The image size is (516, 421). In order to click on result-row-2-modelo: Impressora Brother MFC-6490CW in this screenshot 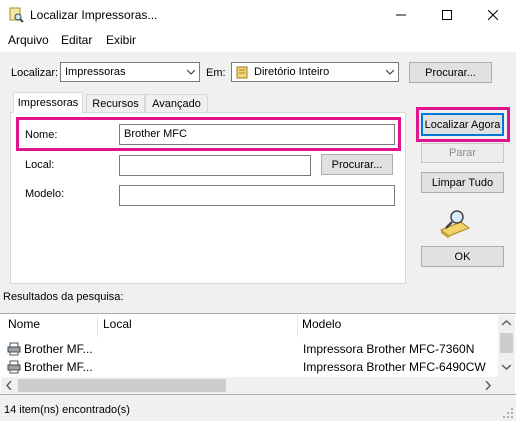, I will do `click(394, 367)`.